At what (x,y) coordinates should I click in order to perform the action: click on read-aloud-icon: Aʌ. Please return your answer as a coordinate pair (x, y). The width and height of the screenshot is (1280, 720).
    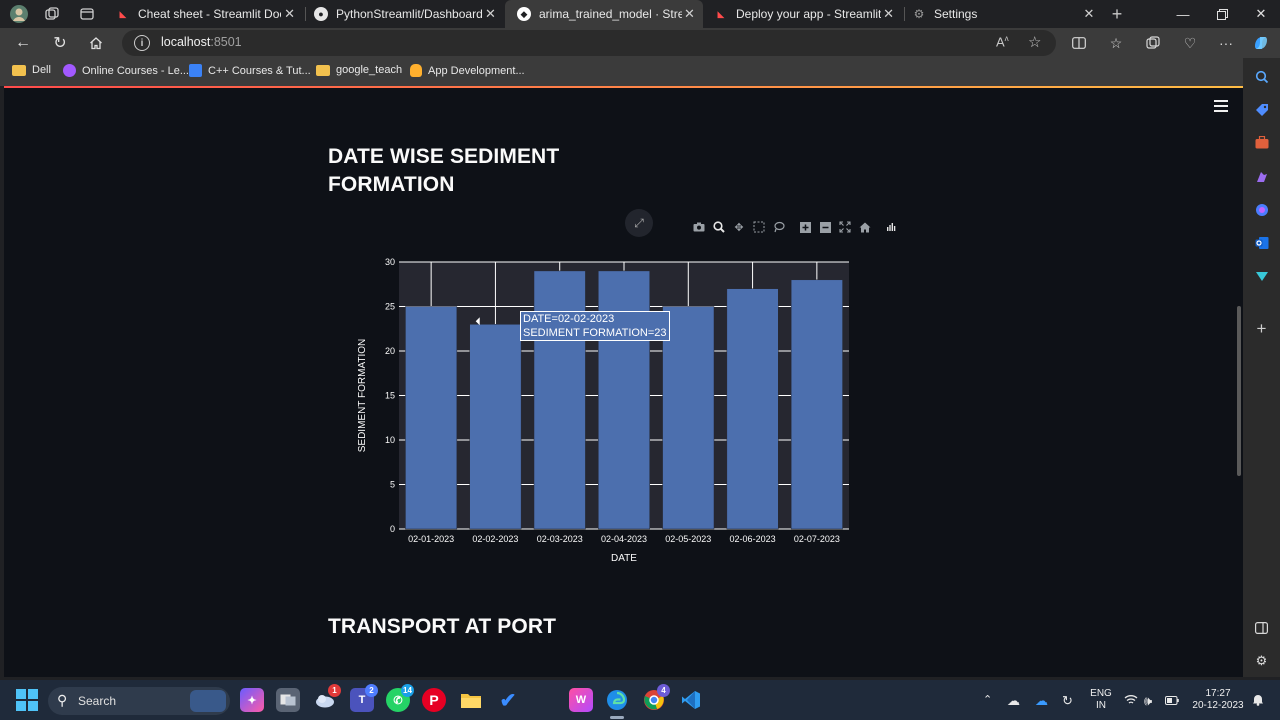
    Looking at the image, I should click on (1002, 41).